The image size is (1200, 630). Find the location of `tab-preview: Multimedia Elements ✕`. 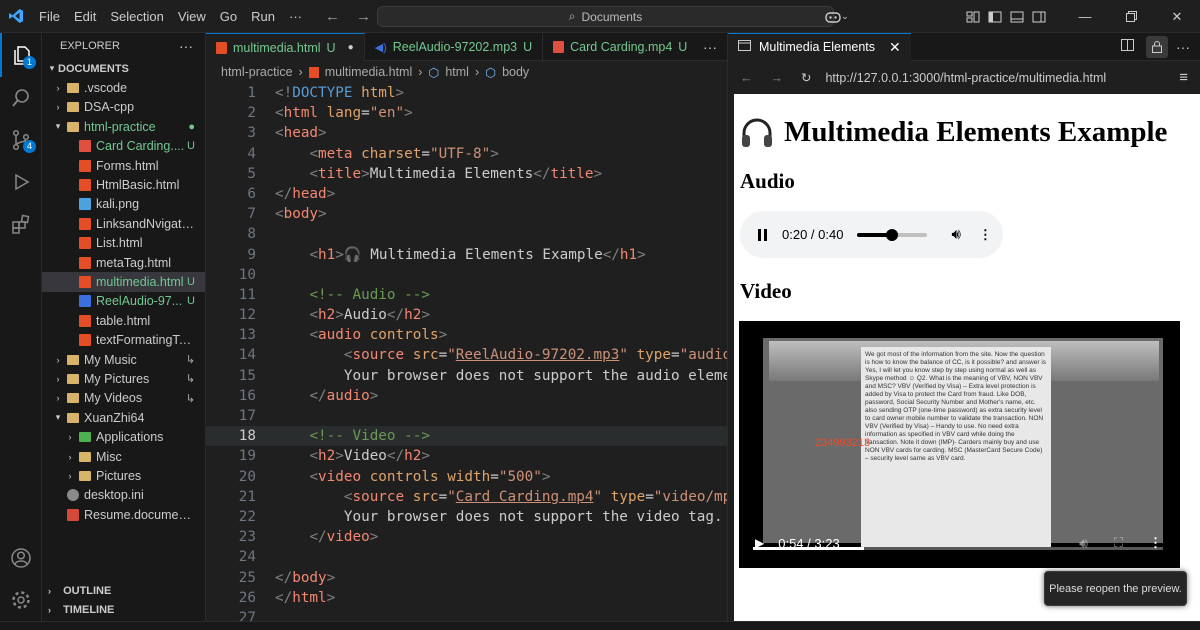

tab-preview: Multimedia Elements ✕ is located at coordinates (819, 46).